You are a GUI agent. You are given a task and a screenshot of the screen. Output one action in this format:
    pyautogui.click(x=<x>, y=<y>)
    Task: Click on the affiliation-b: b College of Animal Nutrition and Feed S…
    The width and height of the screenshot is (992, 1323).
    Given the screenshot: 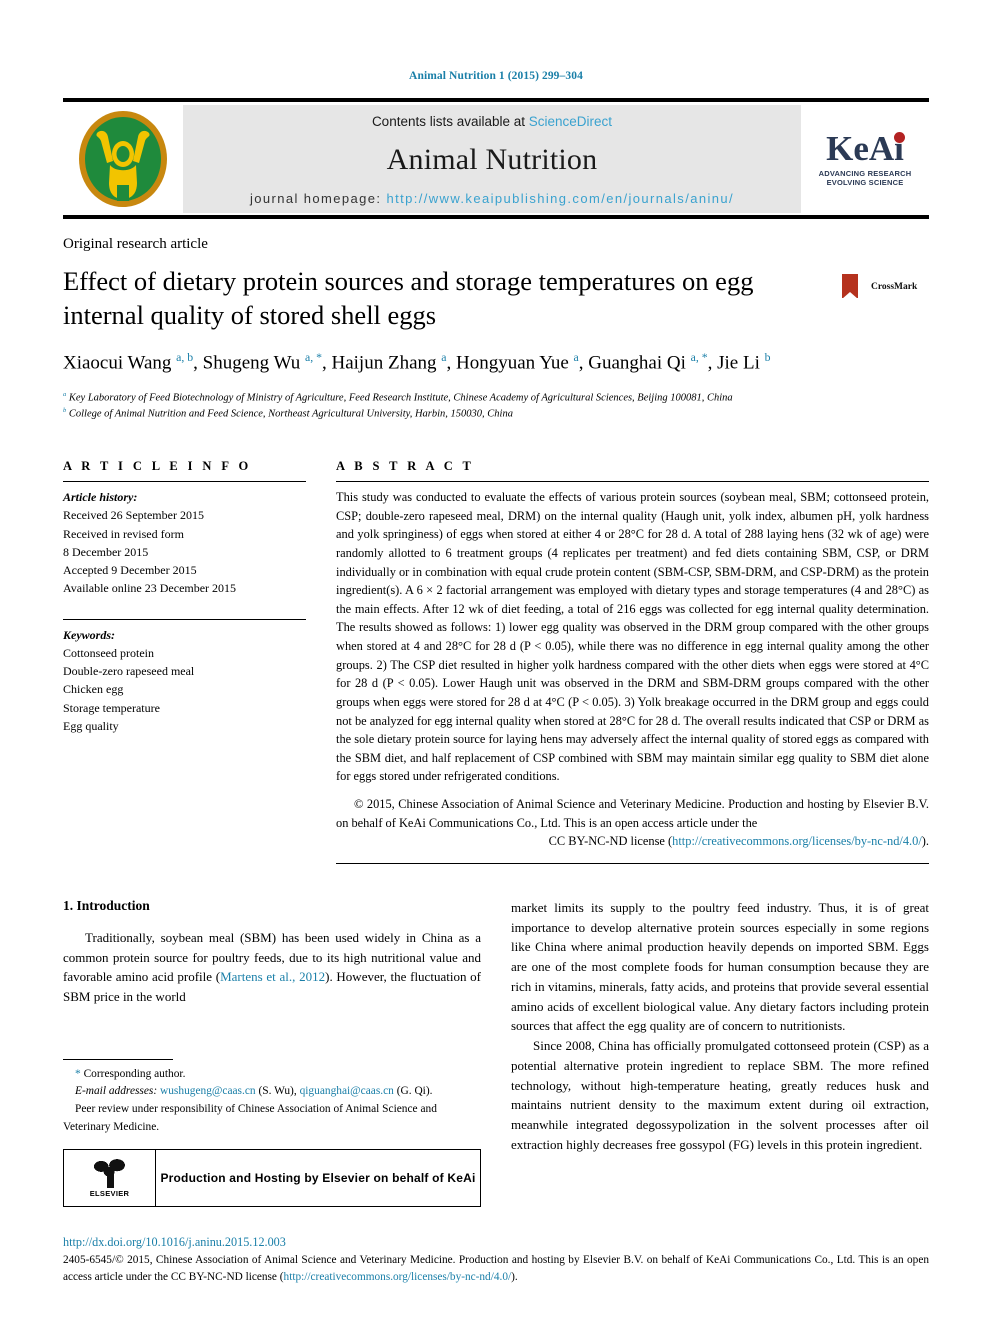 What is the action you would take?
    pyautogui.click(x=288, y=413)
    